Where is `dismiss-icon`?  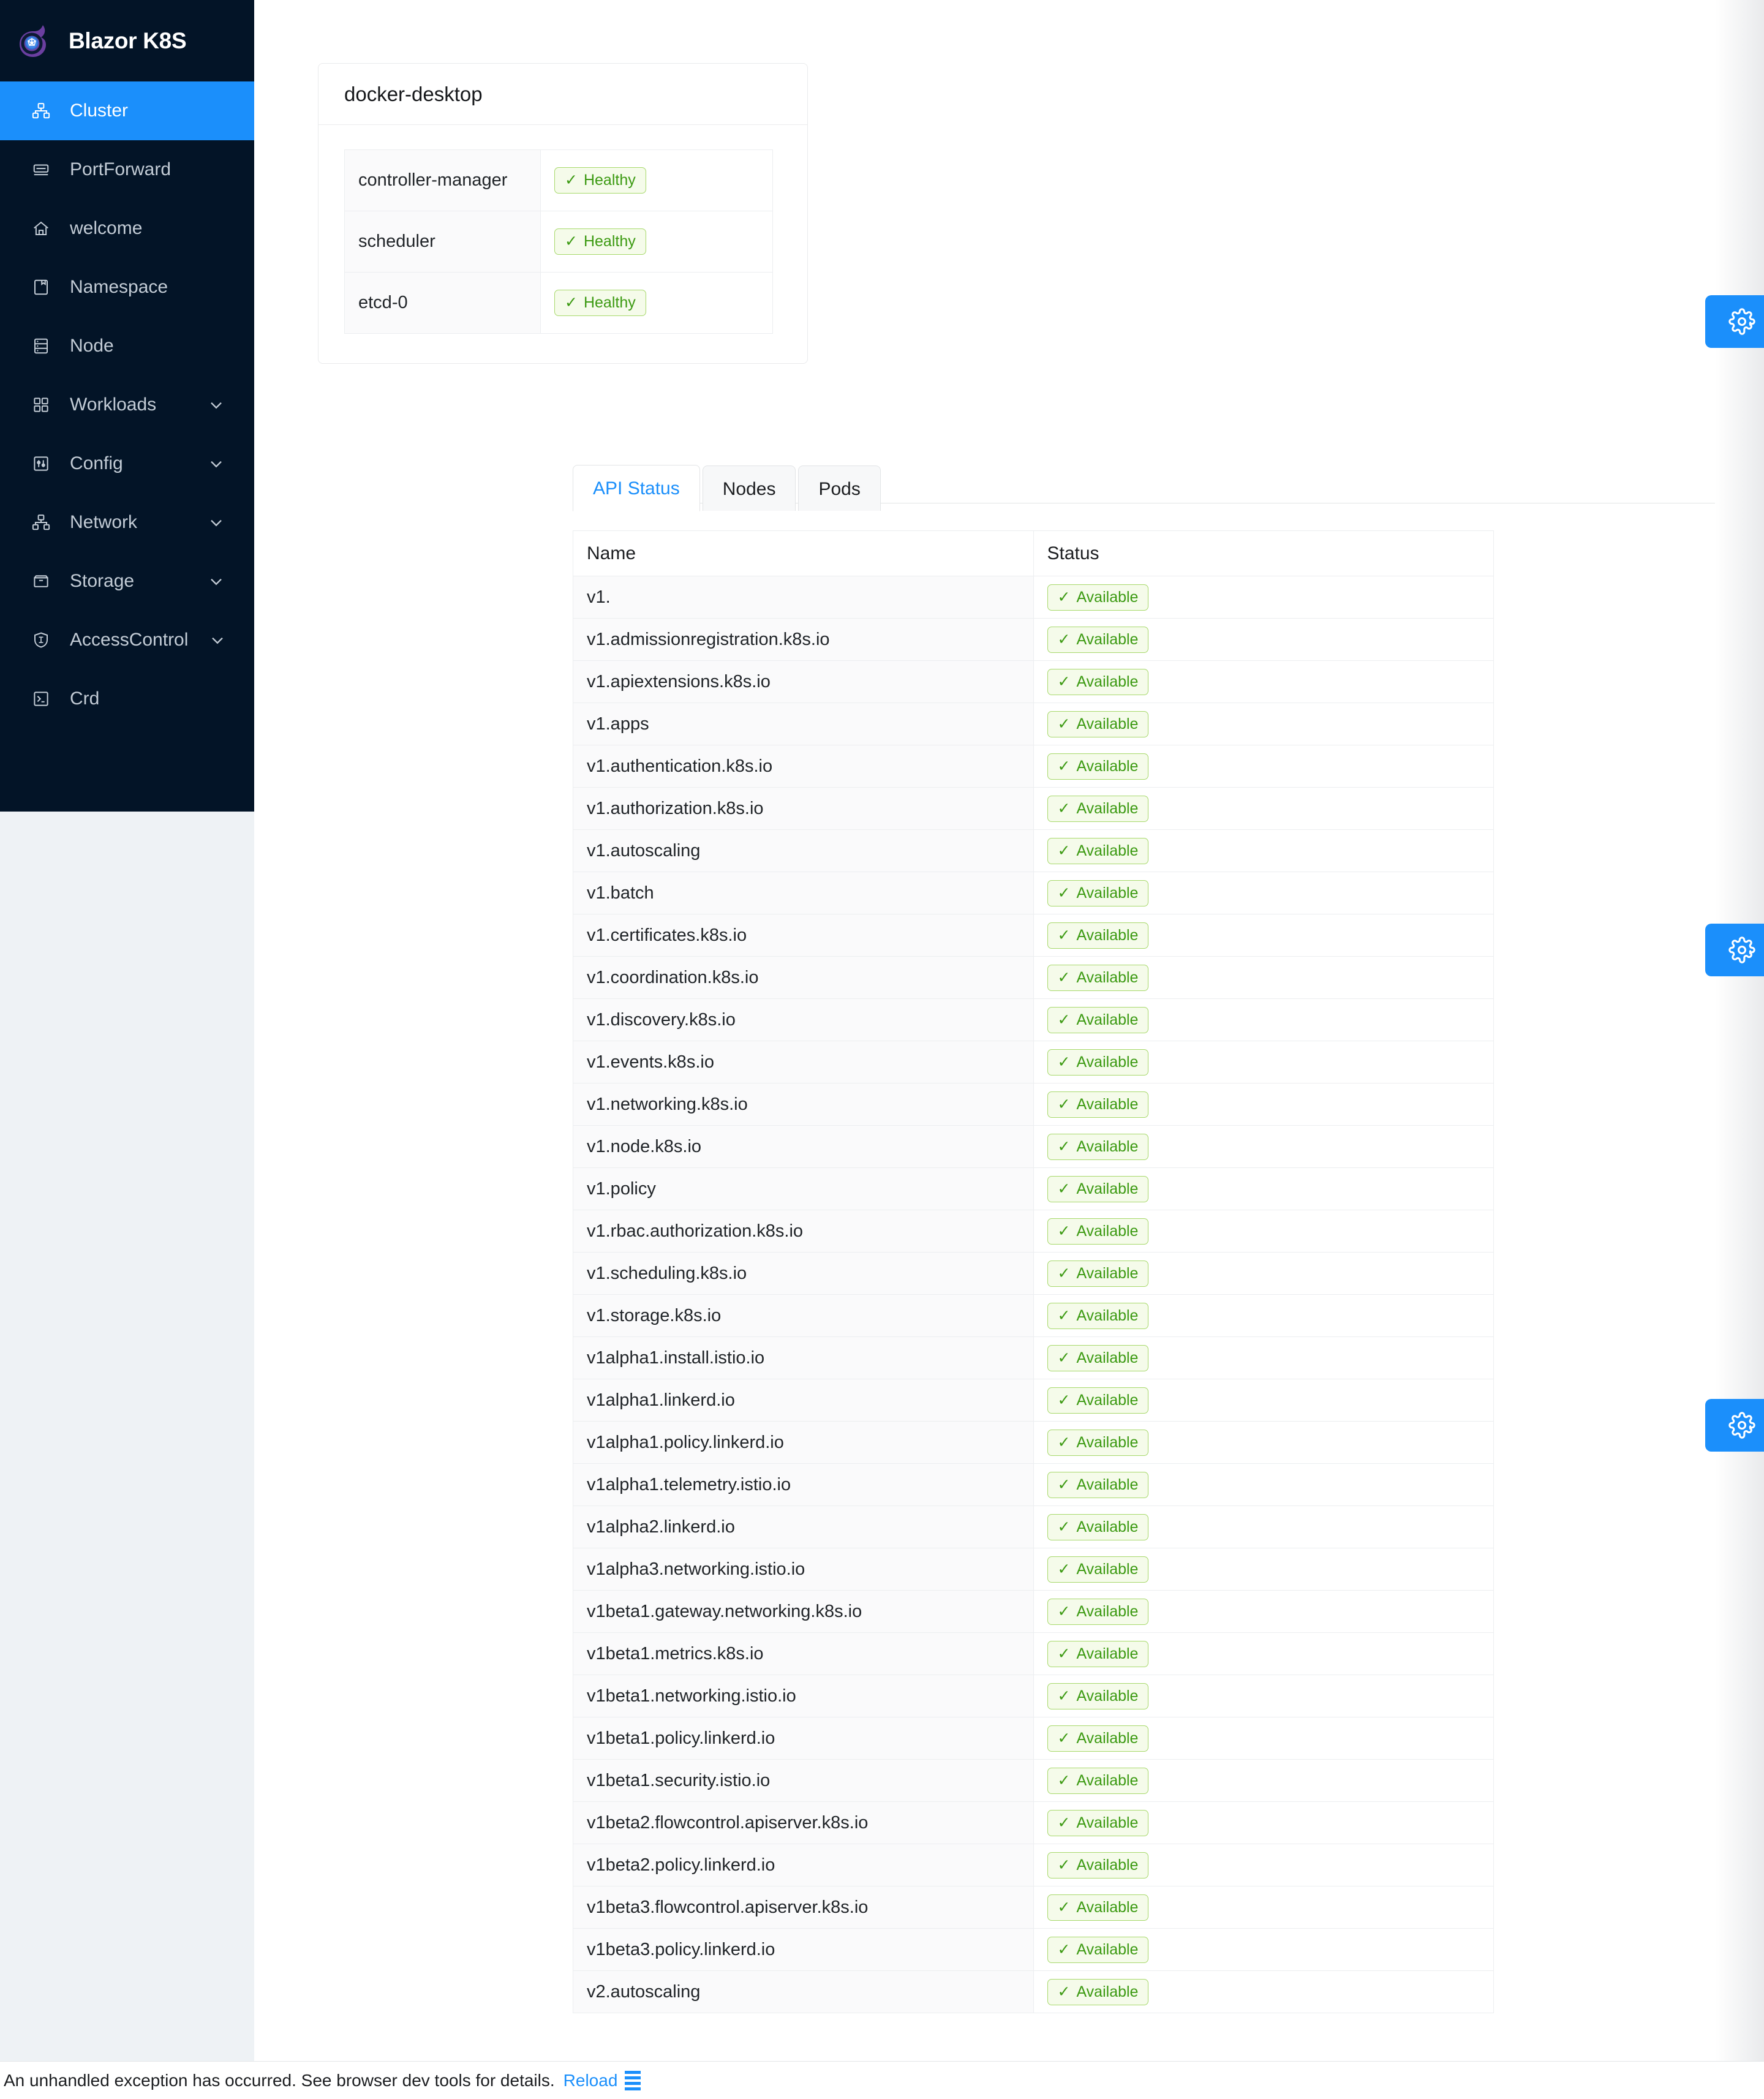 dismiss-icon is located at coordinates (633, 2080).